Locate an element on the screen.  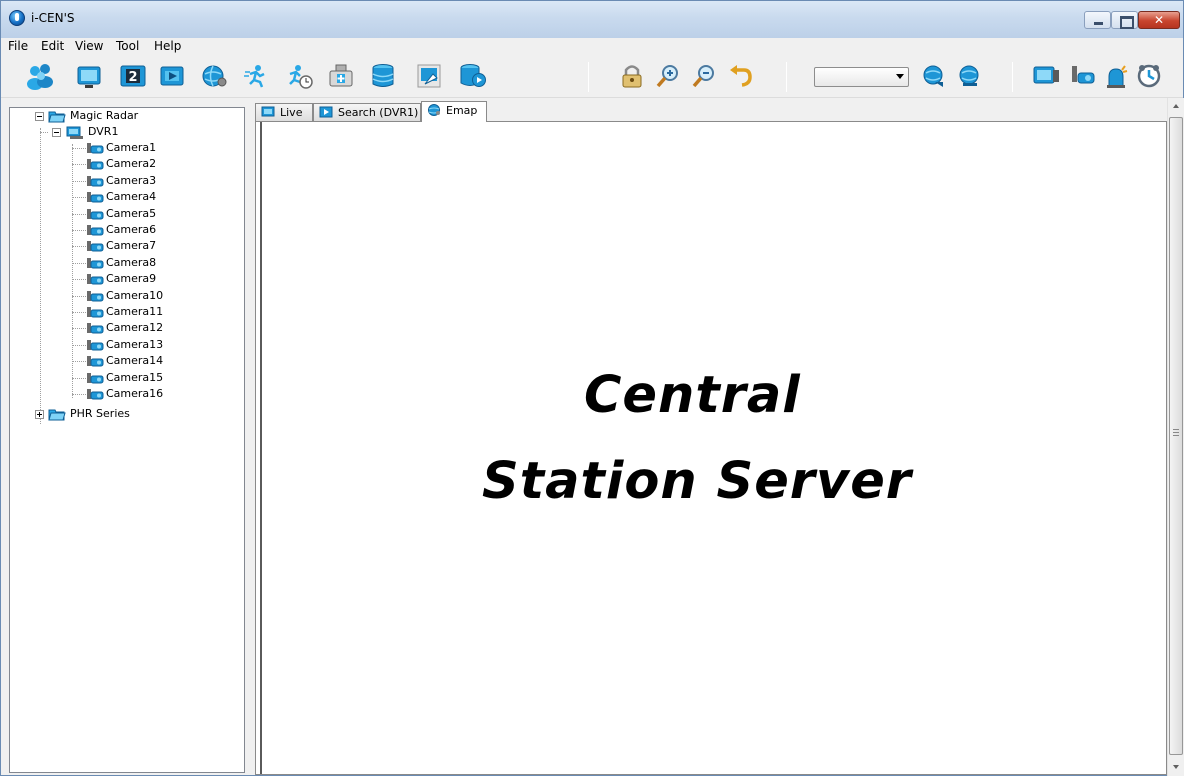
zoom-out-icon is located at coordinates (704, 76).